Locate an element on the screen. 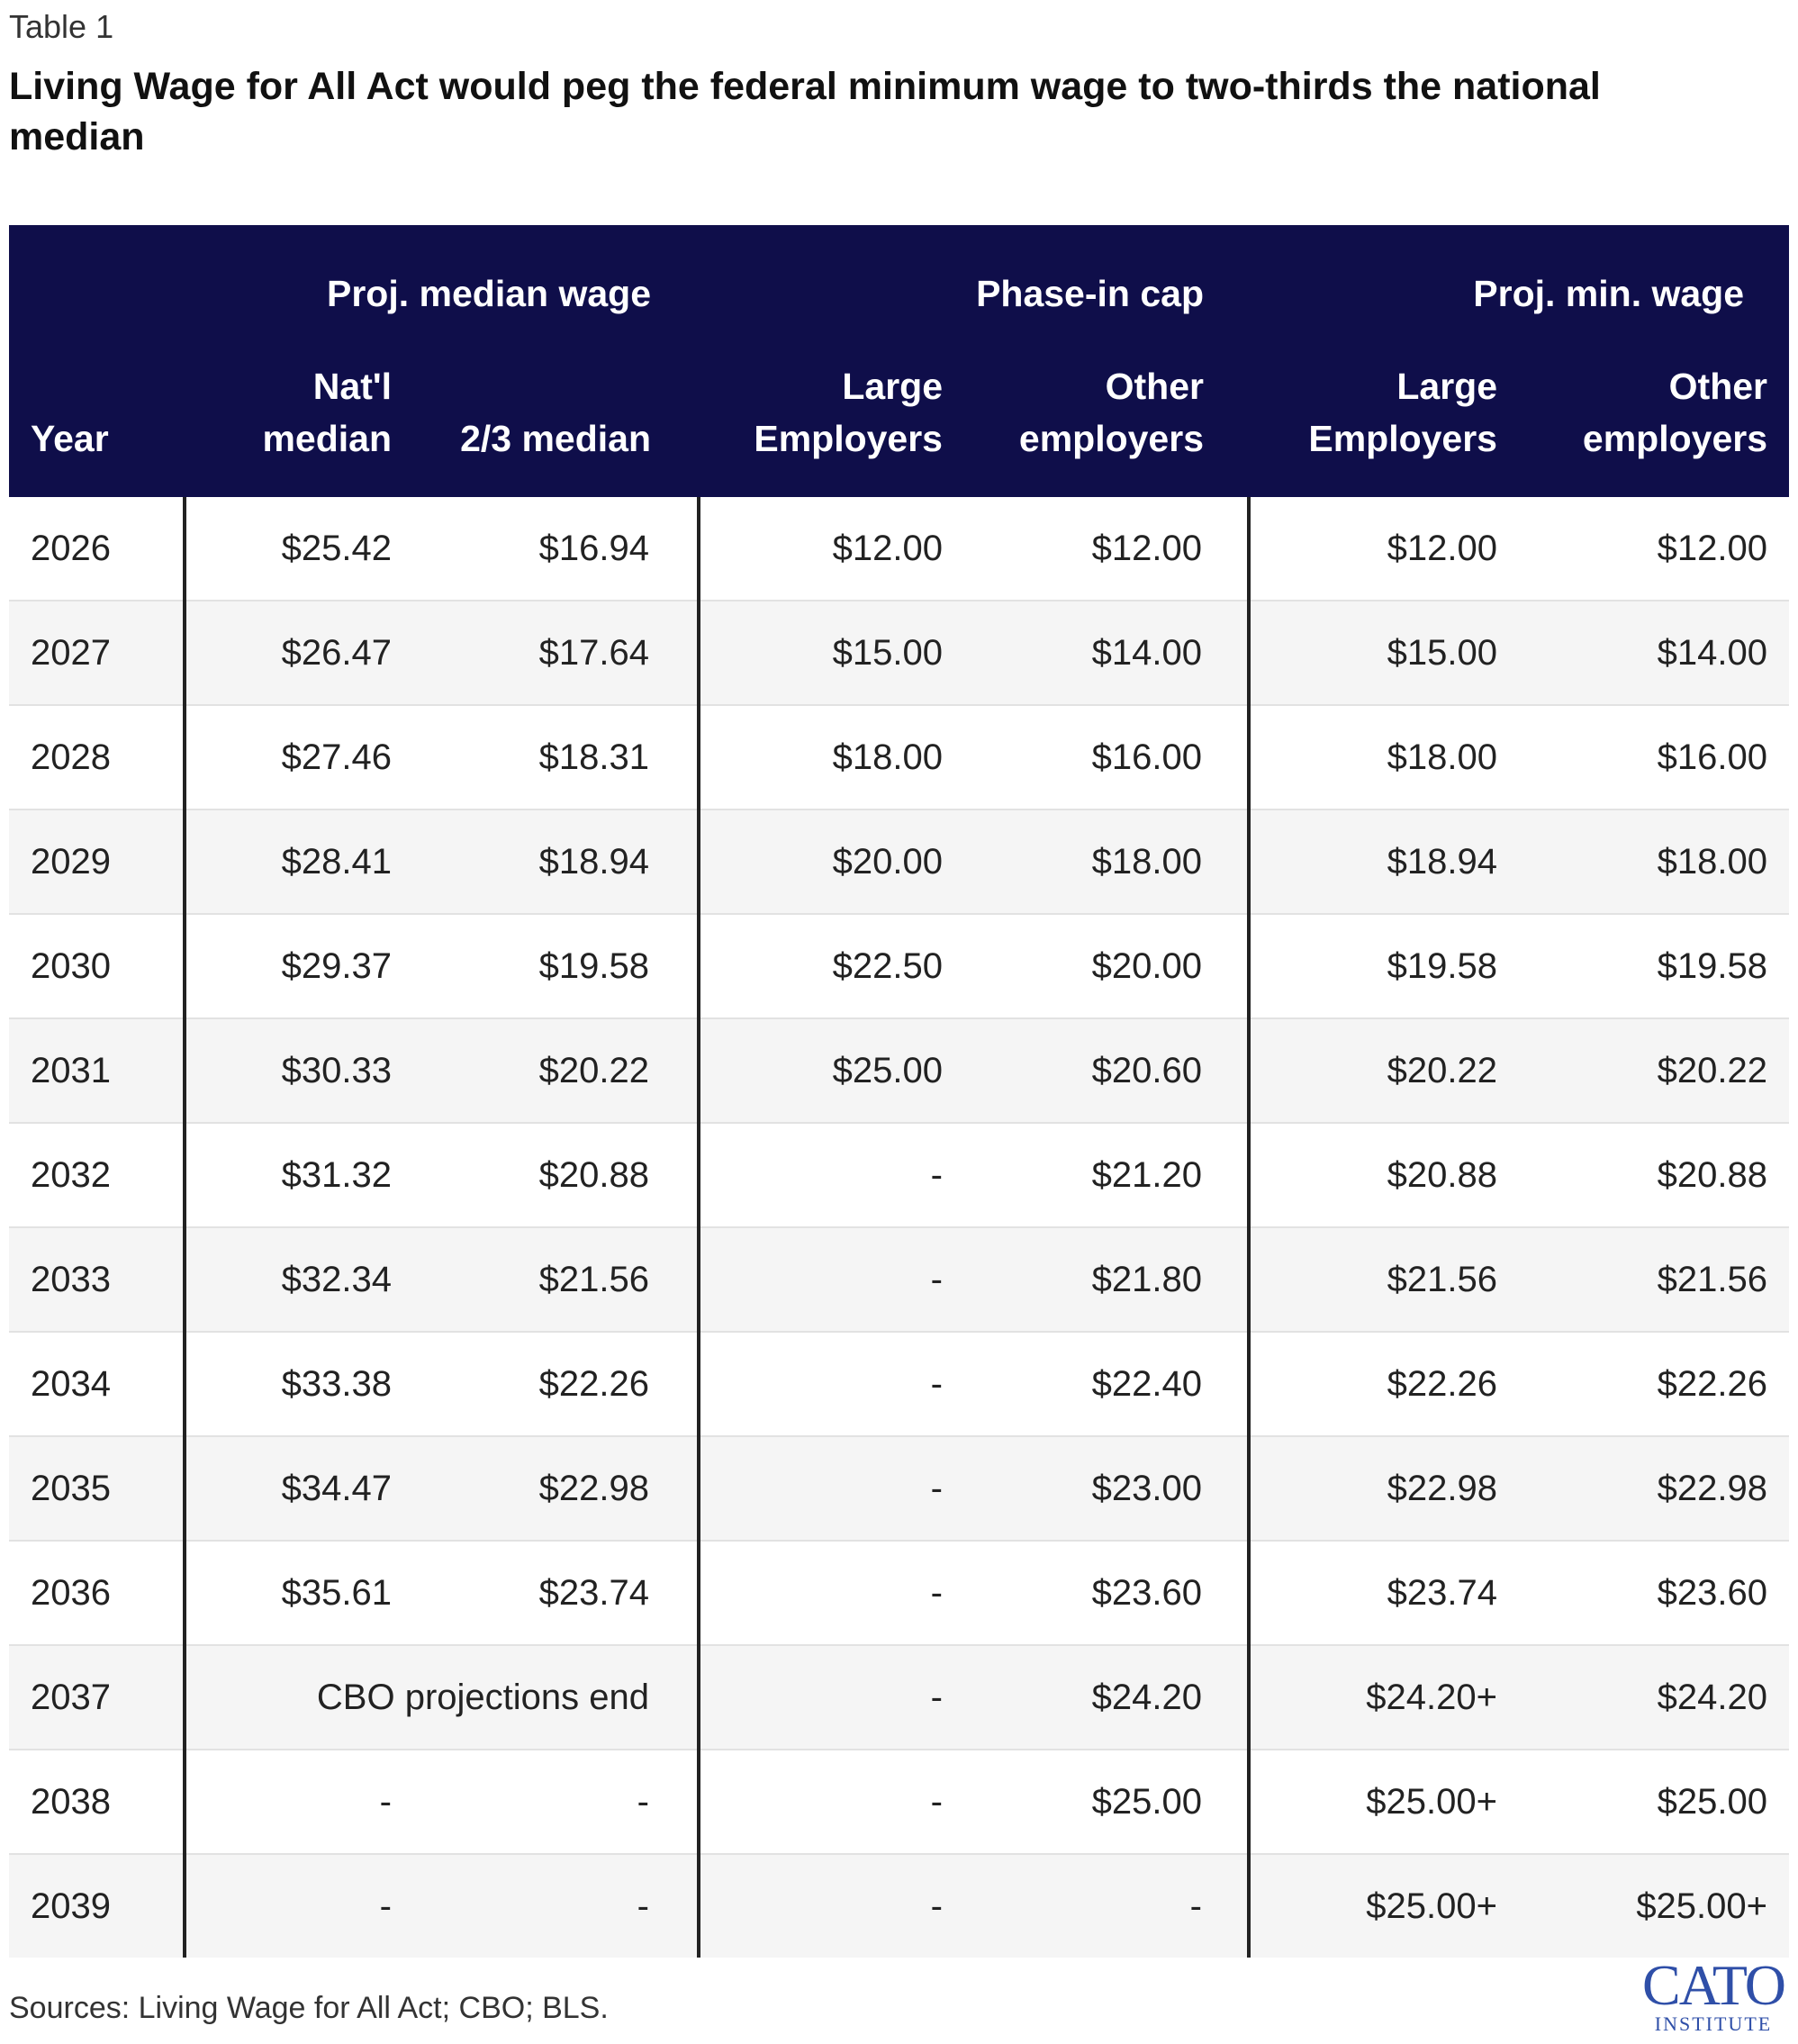 The image size is (1798, 2044). table-row: 2035 $34.47 $22.98- $23.00 $22.98 $22.98 is located at coordinates (899, 1489).